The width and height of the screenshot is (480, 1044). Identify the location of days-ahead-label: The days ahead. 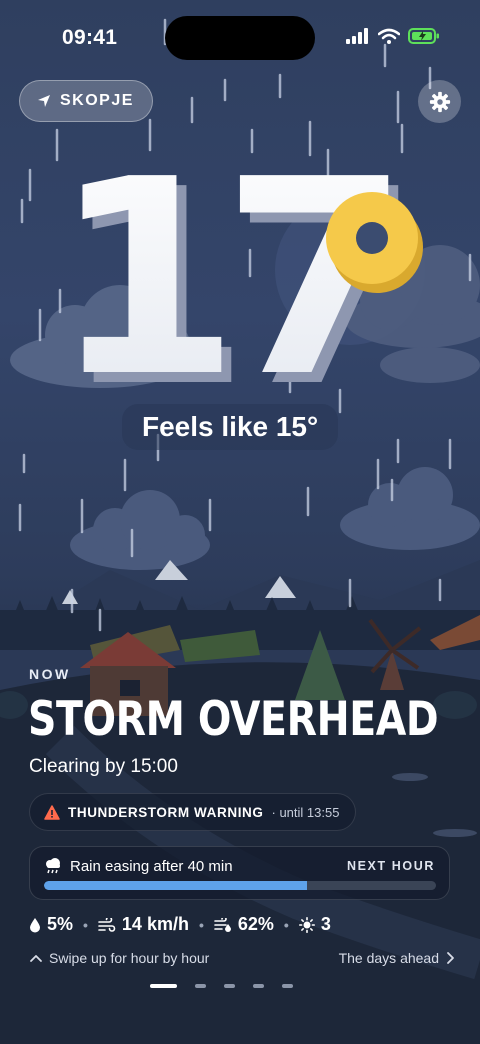
(388, 958).